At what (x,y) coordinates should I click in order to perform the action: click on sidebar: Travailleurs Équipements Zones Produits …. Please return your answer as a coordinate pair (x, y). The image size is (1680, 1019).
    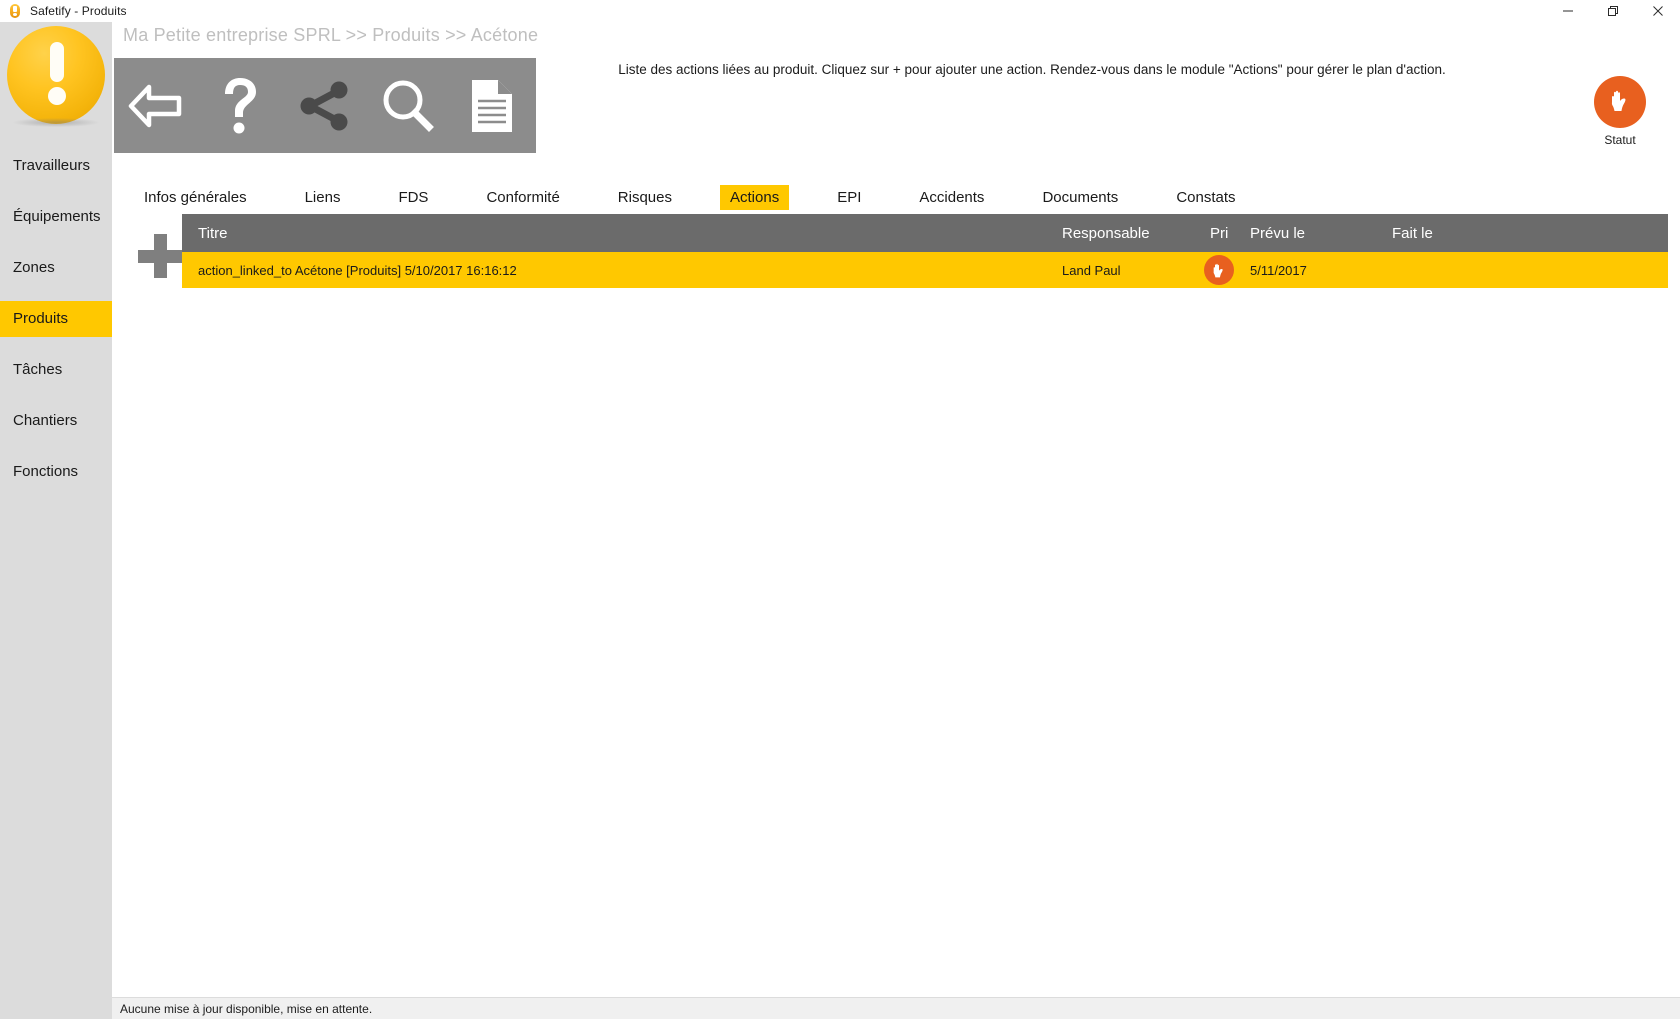
    Looking at the image, I should click on (56, 520).